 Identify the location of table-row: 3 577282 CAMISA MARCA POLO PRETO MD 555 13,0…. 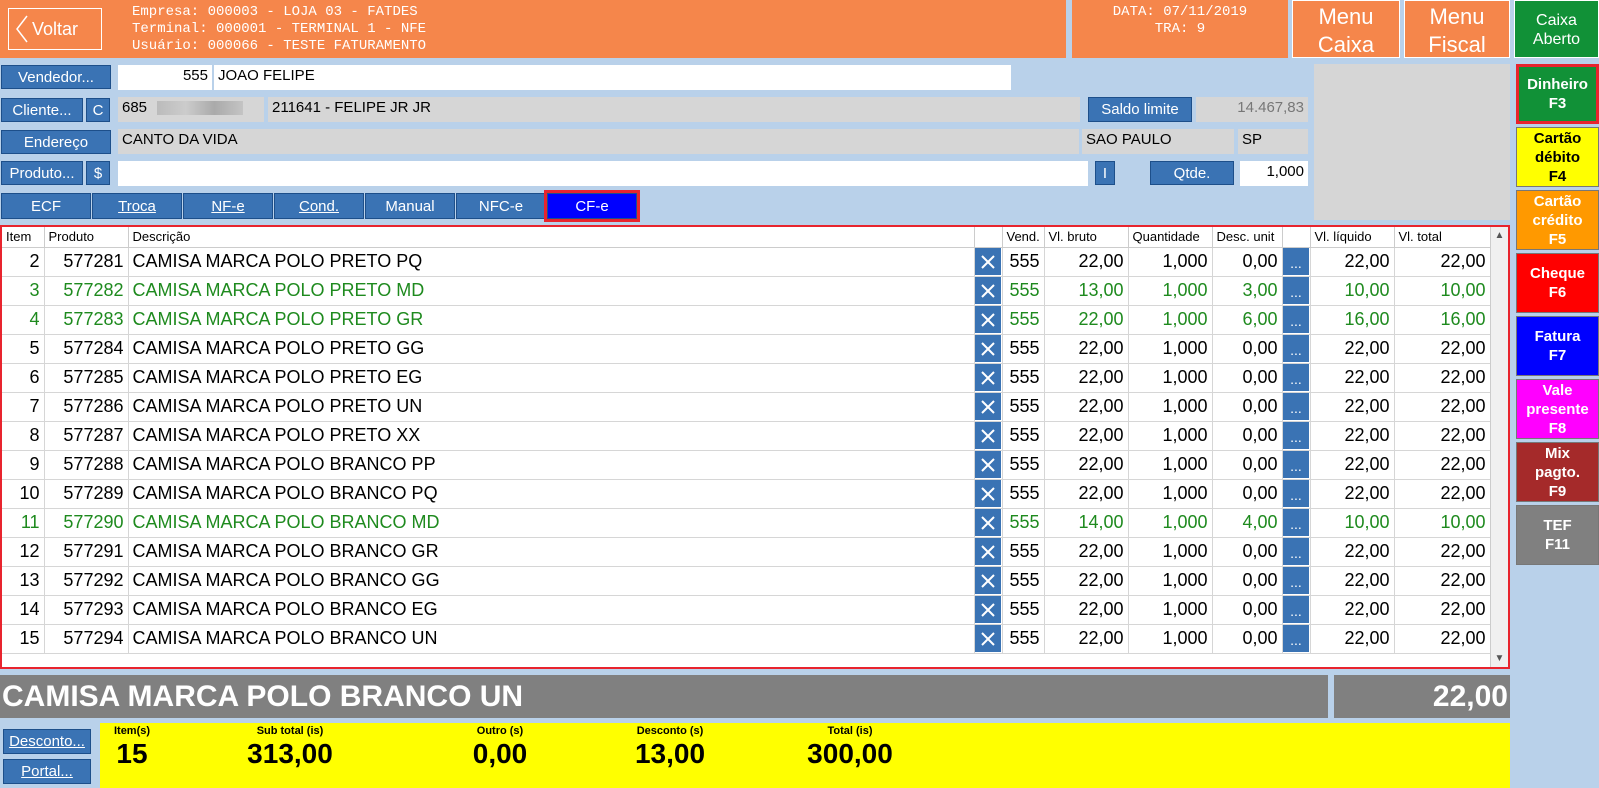
(746, 291).